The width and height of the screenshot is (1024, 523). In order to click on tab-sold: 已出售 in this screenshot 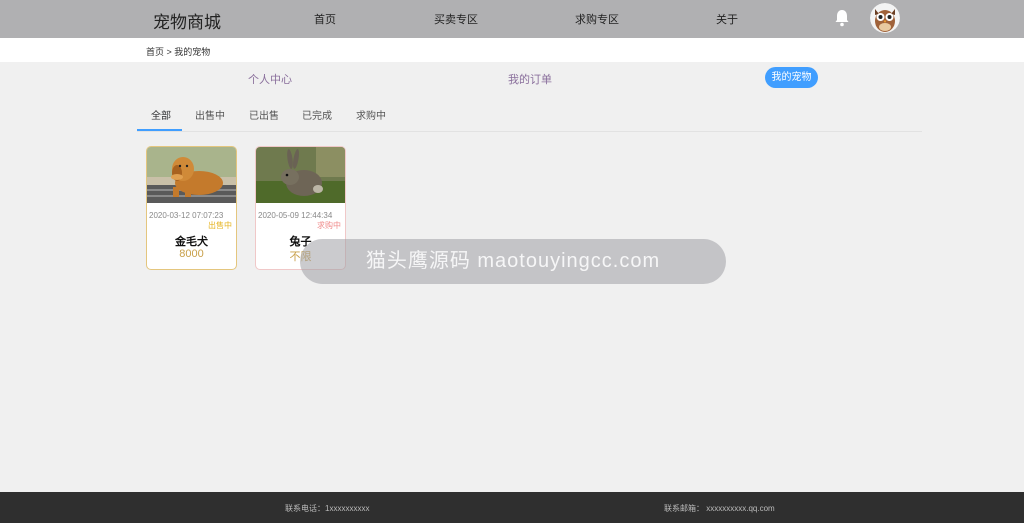, I will do `click(264, 114)`.